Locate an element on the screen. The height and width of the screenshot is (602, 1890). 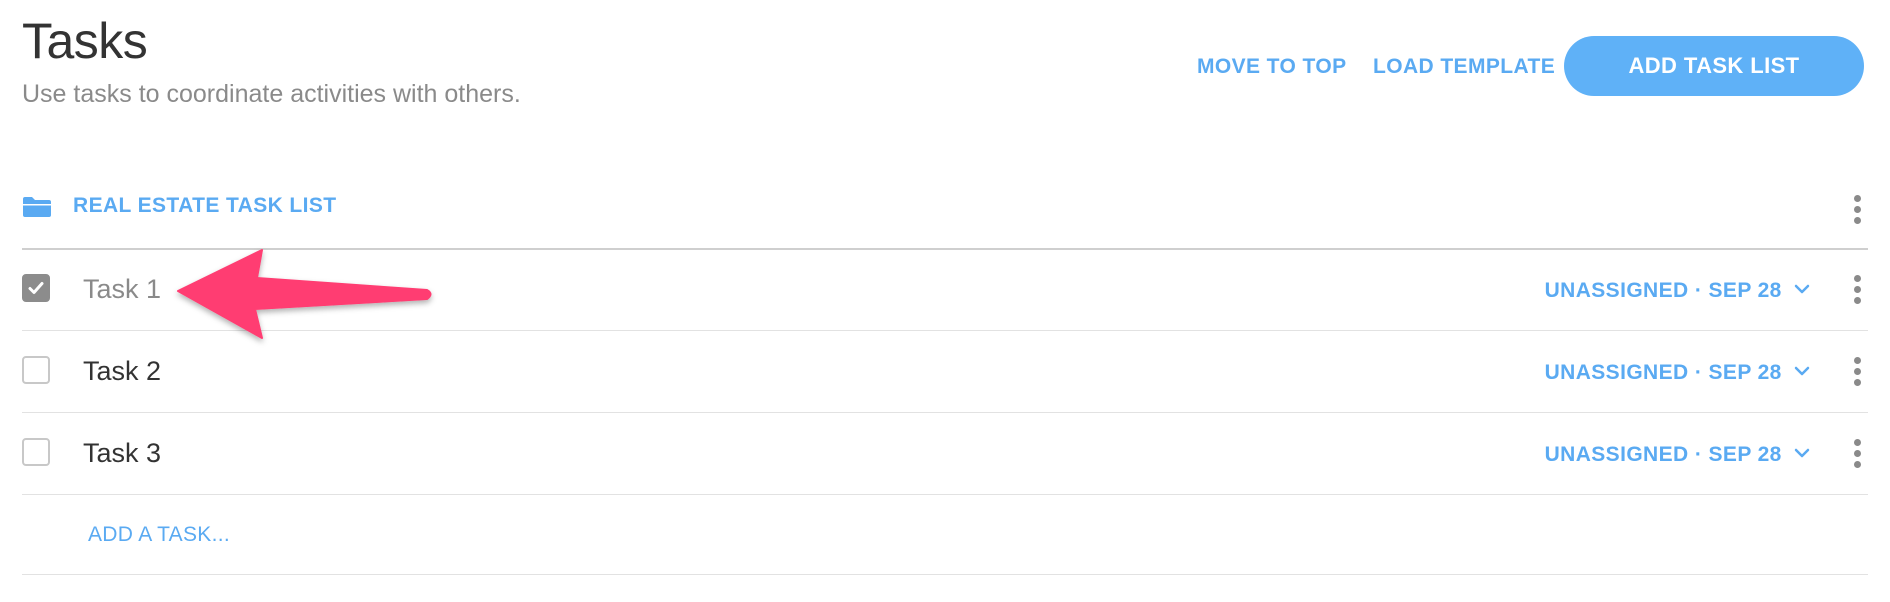
task-name: Task 1 is located at coordinates (122, 289).